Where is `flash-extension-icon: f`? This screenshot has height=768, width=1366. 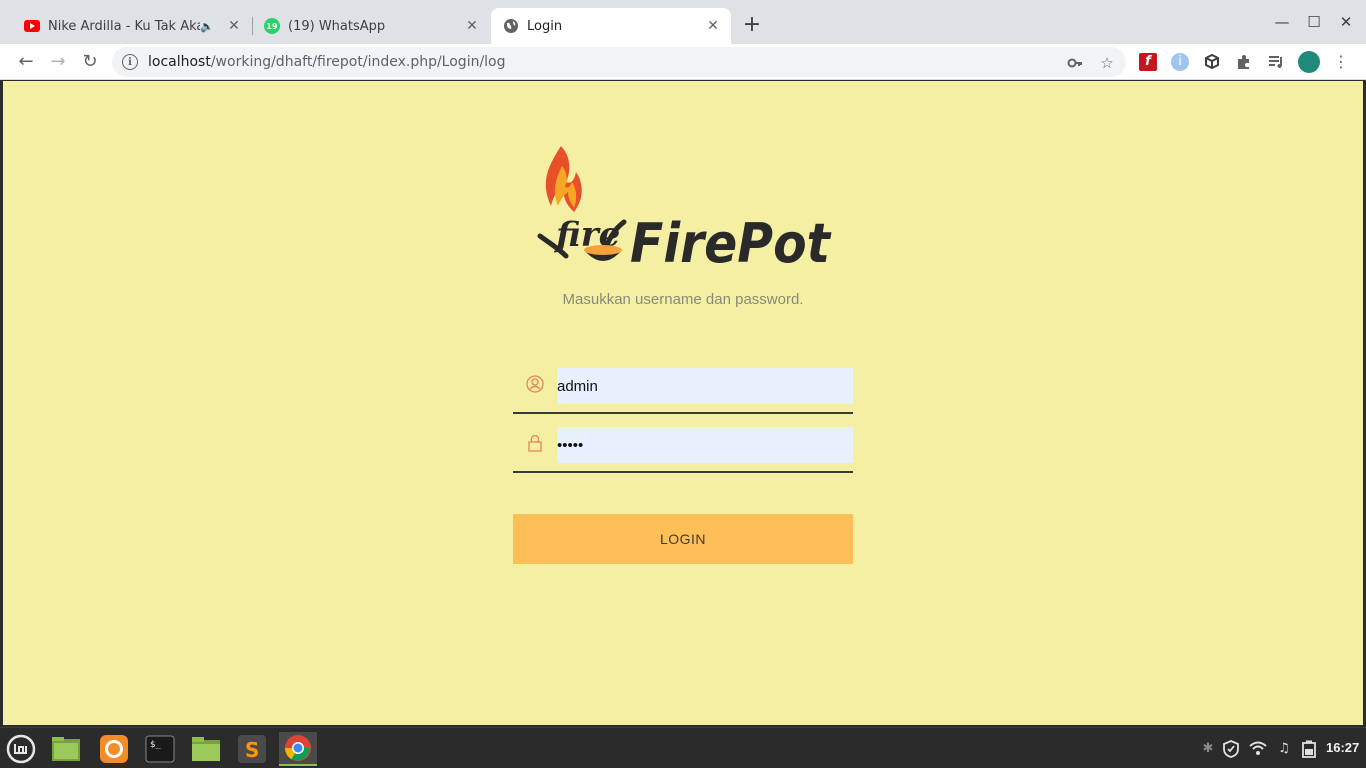
flash-extension-icon: f is located at coordinates (1148, 62).